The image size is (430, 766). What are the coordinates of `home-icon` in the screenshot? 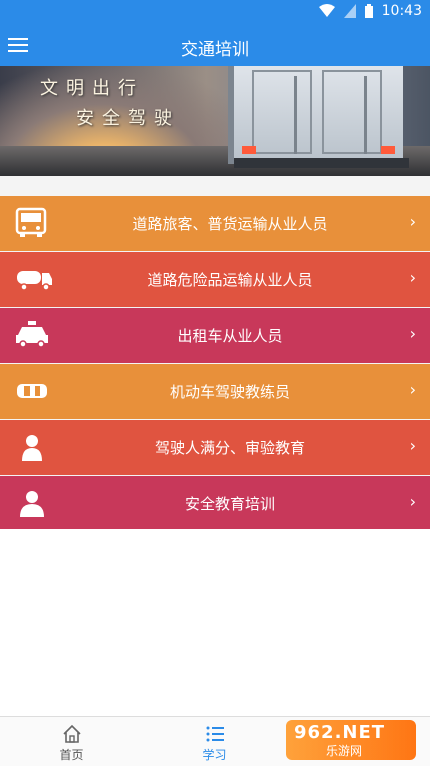 It's located at (72, 733).